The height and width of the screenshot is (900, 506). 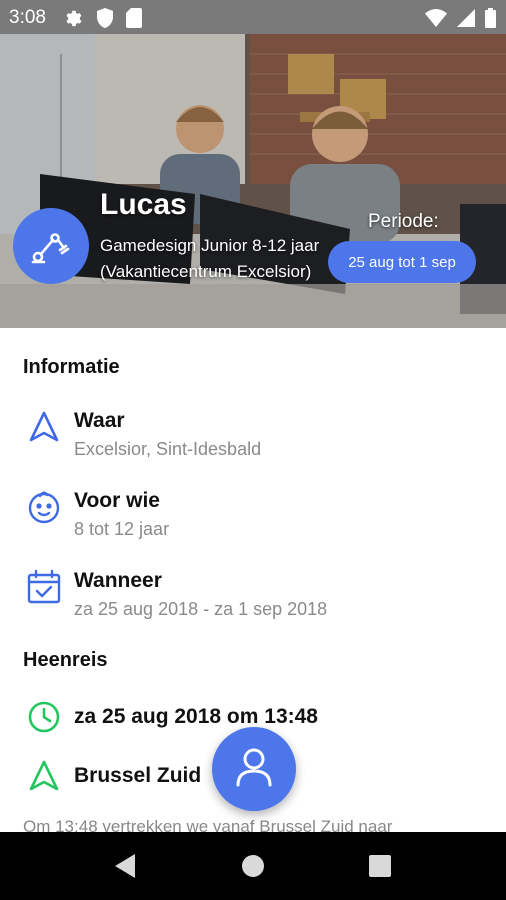 What do you see at coordinates (143, 204) in the screenshot?
I see `participant-name: Lucas` at bounding box center [143, 204].